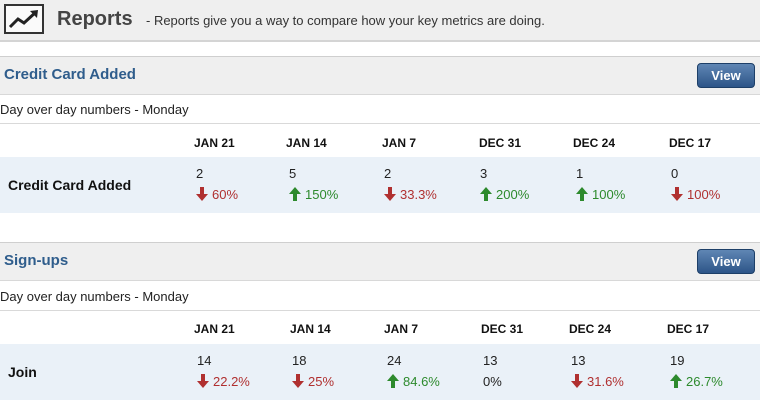 This screenshot has height=400, width=760. What do you see at coordinates (715, 186) in the screenshot?
I see `metric-cell: 0 100%` at bounding box center [715, 186].